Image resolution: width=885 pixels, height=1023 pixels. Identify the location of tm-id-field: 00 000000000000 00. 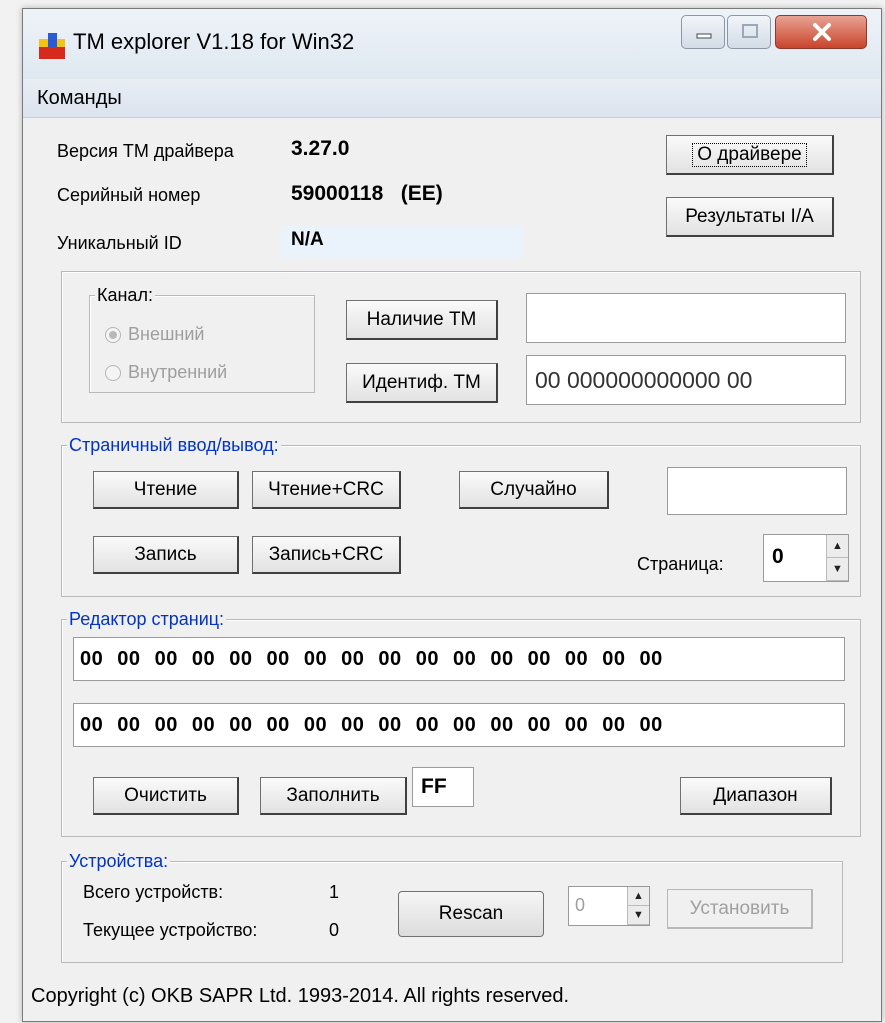
(686, 380).